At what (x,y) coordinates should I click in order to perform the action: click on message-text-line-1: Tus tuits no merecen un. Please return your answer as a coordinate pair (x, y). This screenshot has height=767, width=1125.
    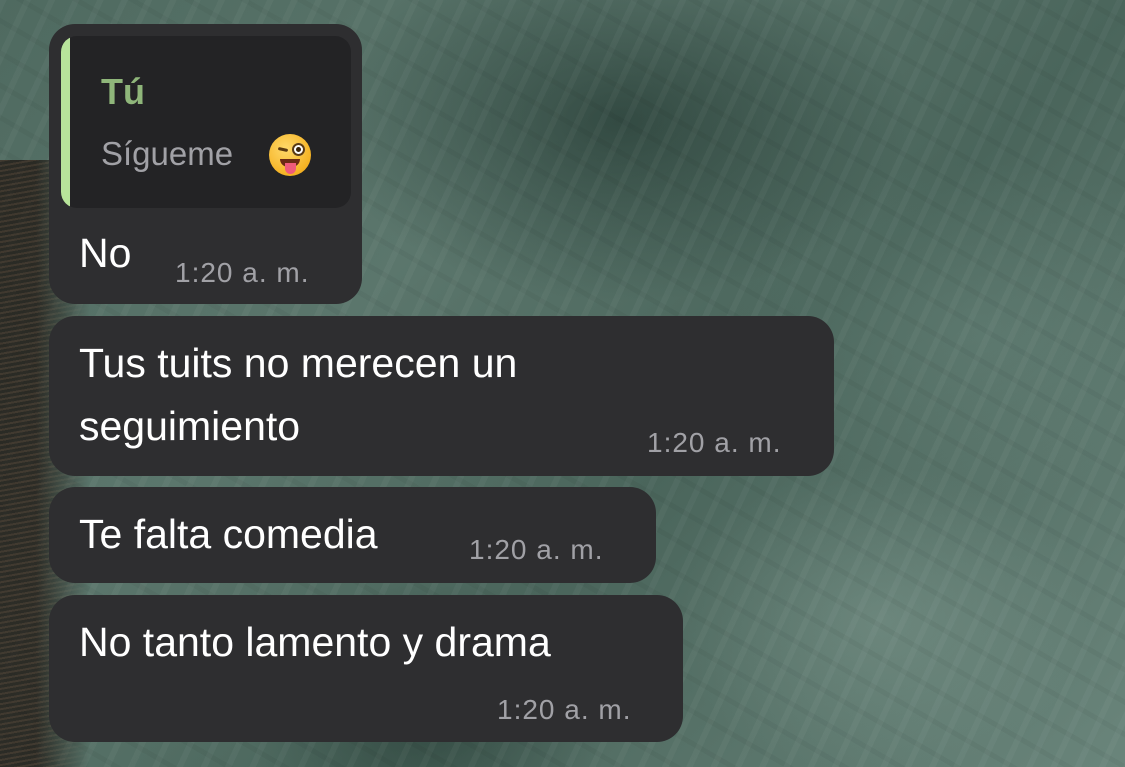
    Looking at the image, I should click on (298, 363).